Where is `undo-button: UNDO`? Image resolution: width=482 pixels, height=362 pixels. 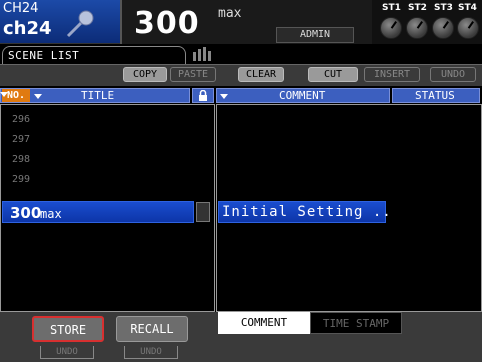
undo-button: UNDO is located at coordinates (453, 74).